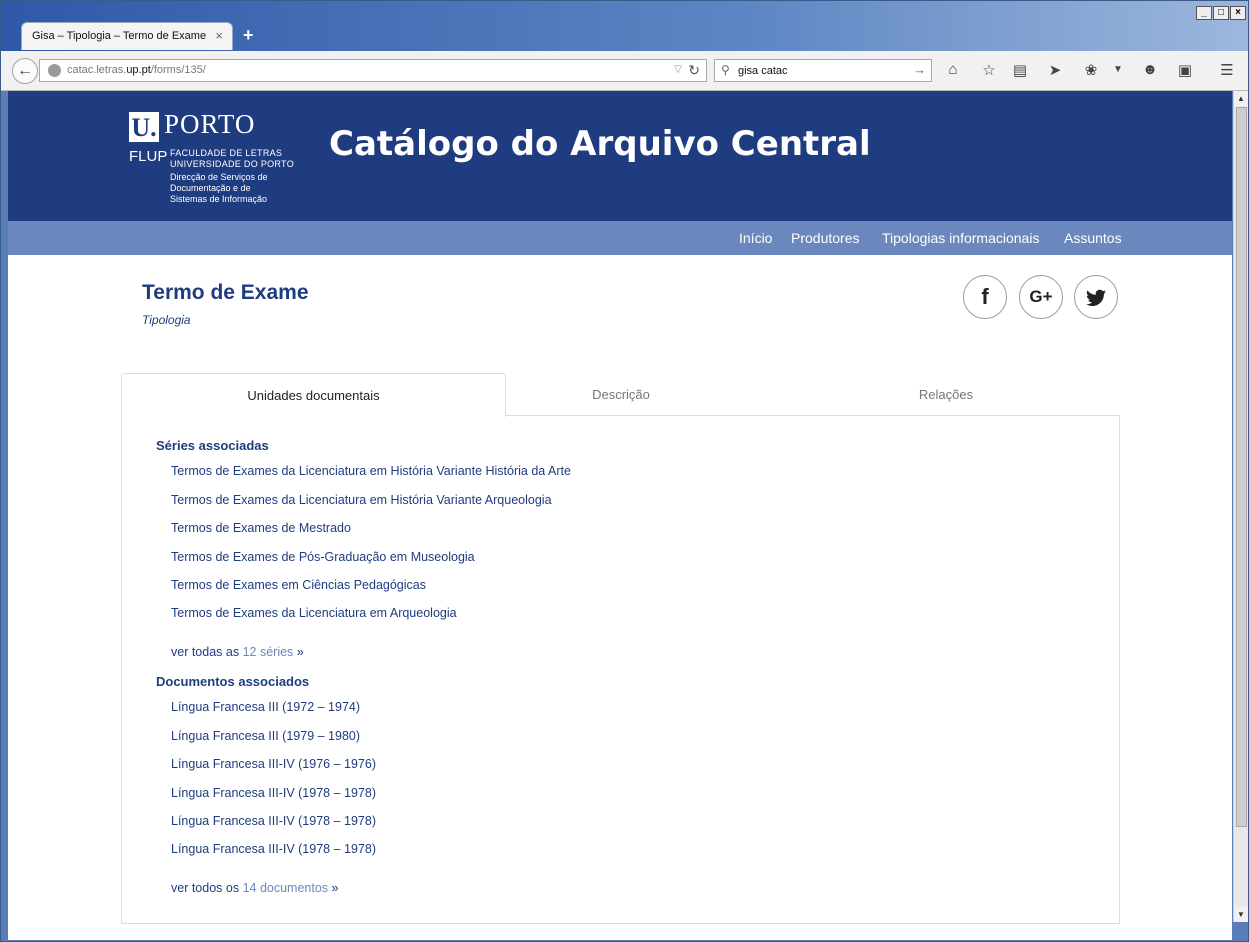 This screenshot has width=1249, height=942. Describe the element at coordinates (919, 69) in the screenshot. I see `search-go-icon: →` at that location.